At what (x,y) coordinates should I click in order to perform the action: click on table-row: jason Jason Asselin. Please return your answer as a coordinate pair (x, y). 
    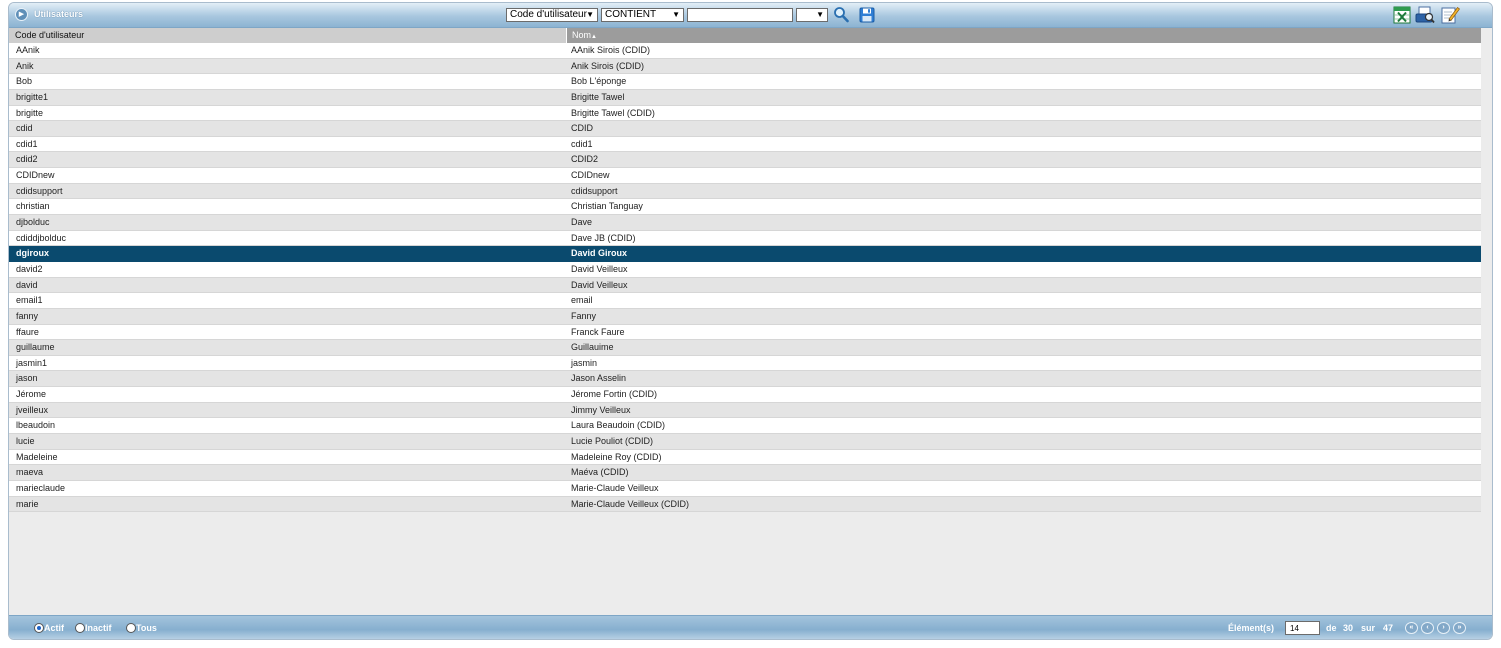
    Looking at the image, I should click on (745, 379).